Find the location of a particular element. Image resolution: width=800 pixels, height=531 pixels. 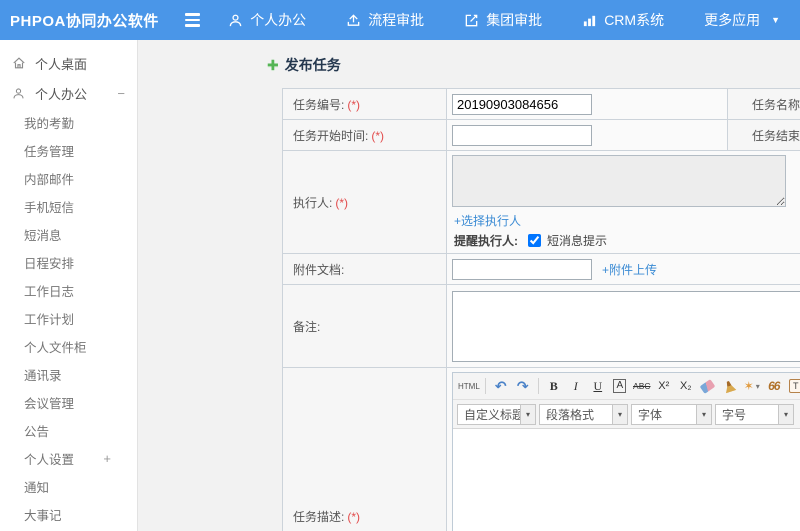

sidebar-item-label: 大事记 is located at coordinates (43, 515).